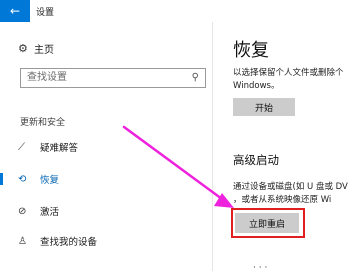  What do you see at coordinates (264, 107) in the screenshot?
I see `start-button: 开始` at bounding box center [264, 107].